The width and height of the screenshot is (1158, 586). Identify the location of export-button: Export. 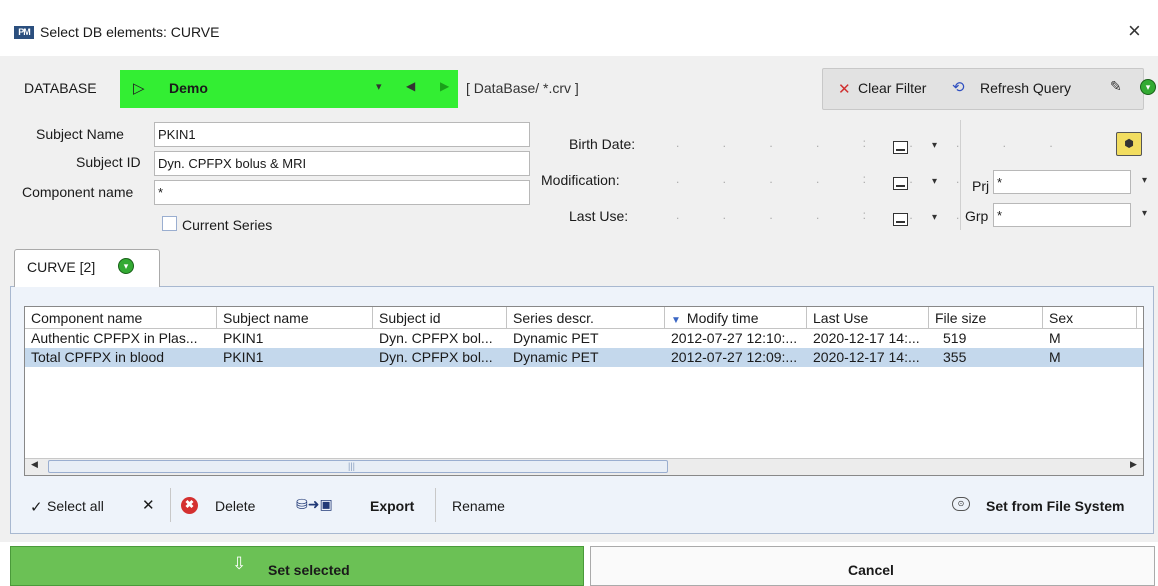
(392, 506).